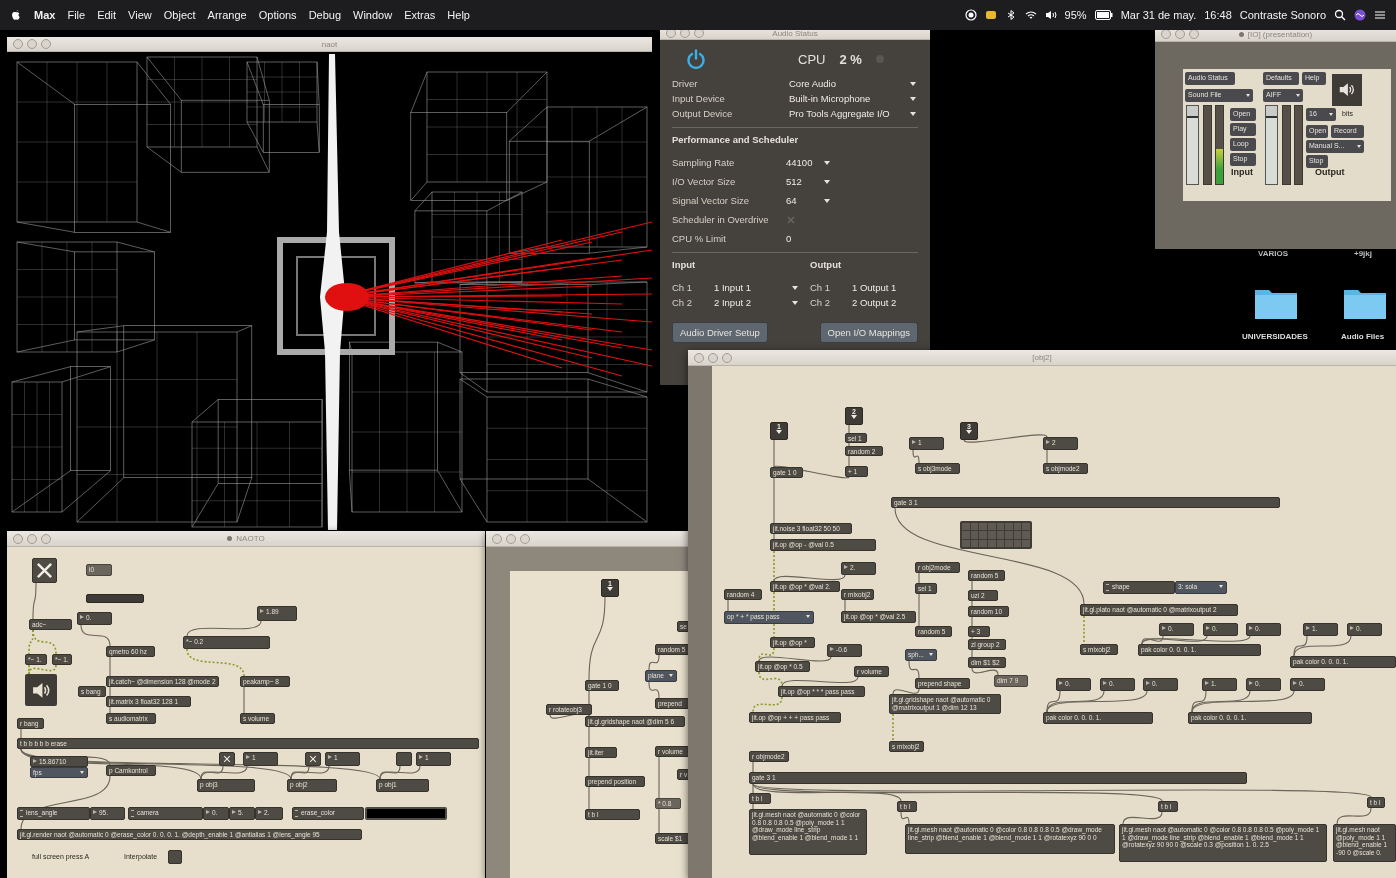  Describe the element at coordinates (1030, 15) in the screenshot. I see `wifi-icon` at that location.